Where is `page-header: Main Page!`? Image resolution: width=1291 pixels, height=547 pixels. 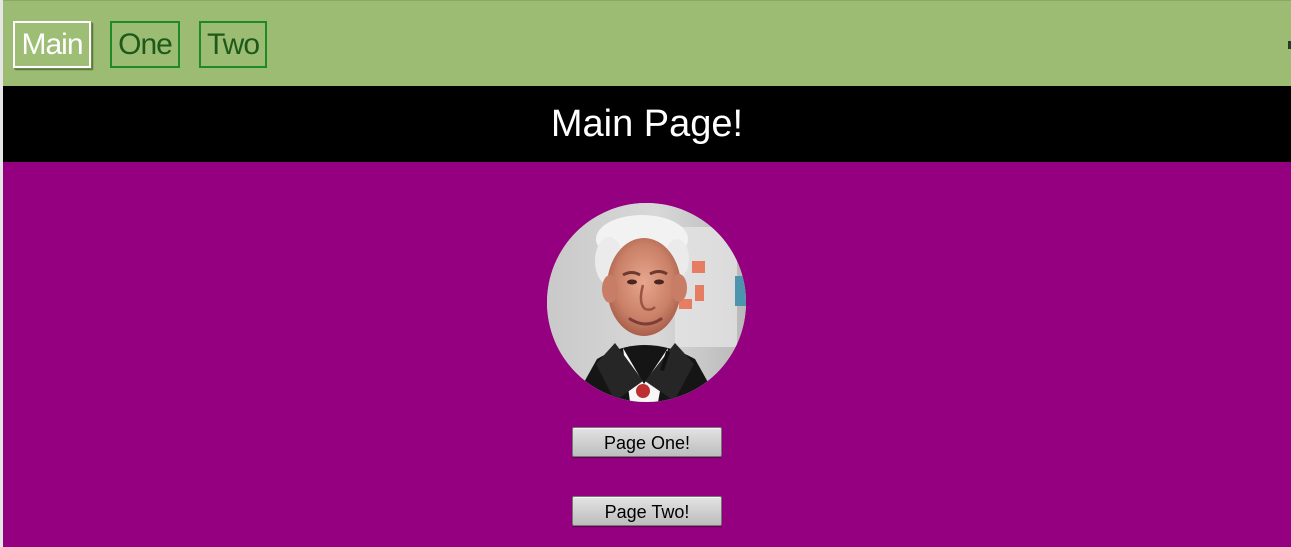 page-header: Main Page! is located at coordinates (647, 124).